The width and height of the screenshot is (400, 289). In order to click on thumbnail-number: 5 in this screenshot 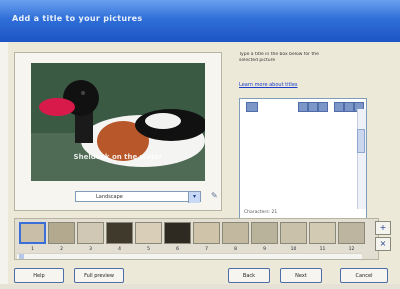, I will do `click(148, 249)`.